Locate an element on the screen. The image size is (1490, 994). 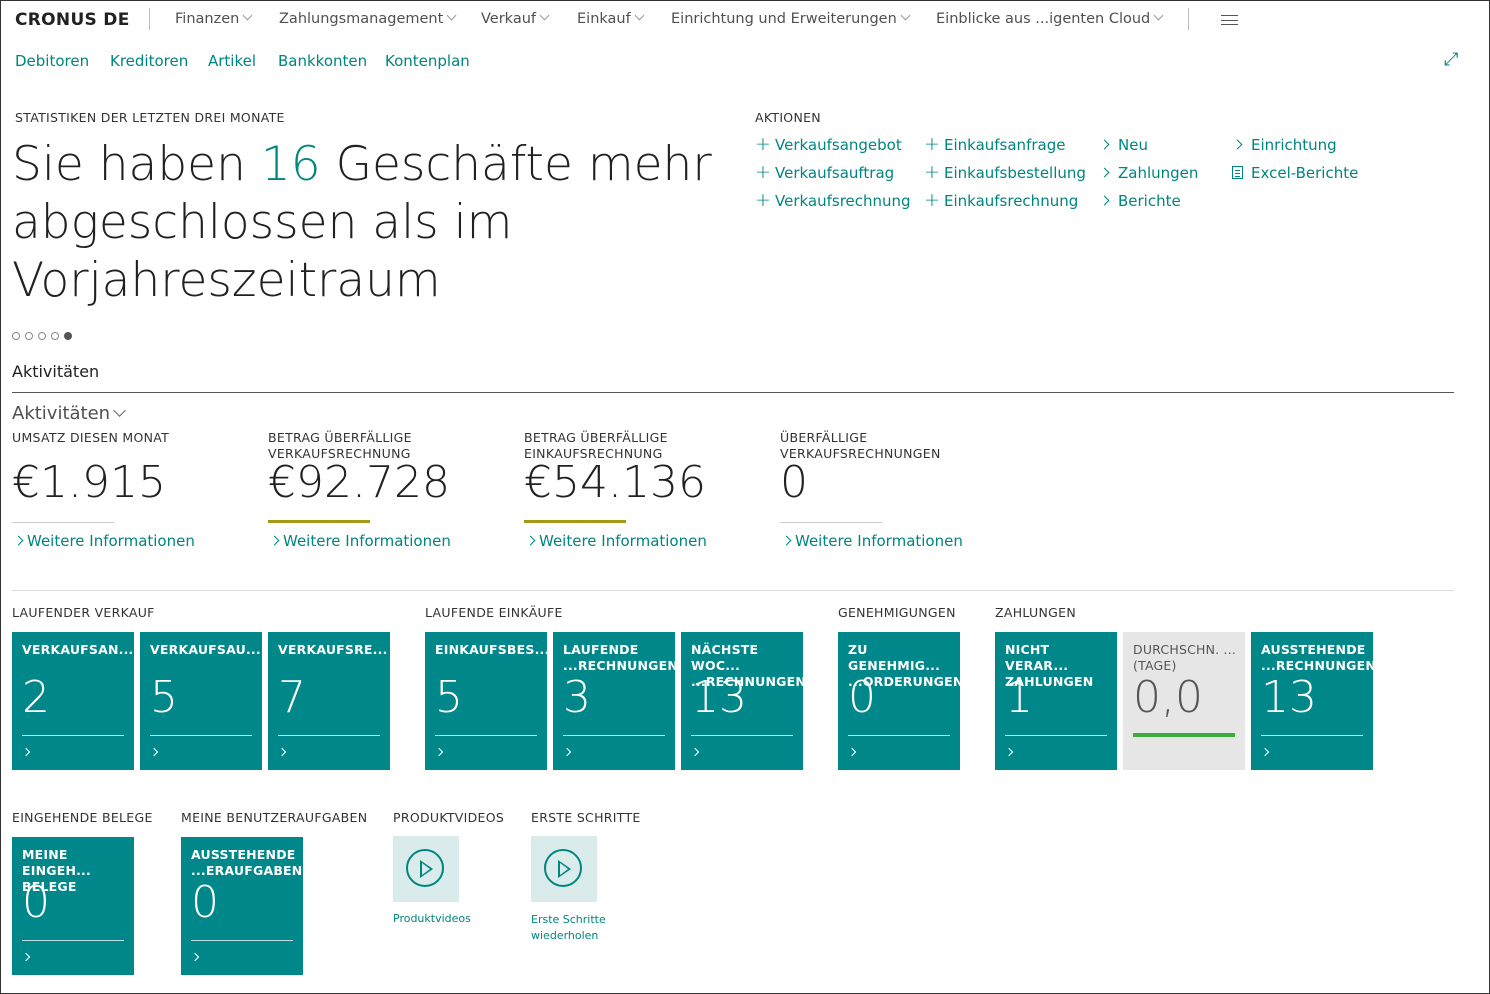
video-label: Erste Schritte wiederholen is located at coordinates (571, 928).